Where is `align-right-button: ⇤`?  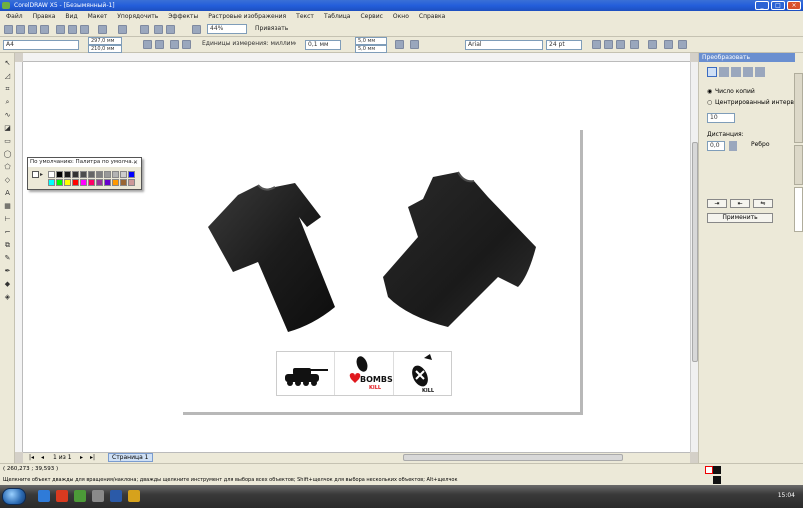 align-right-button: ⇤ is located at coordinates (740, 203).